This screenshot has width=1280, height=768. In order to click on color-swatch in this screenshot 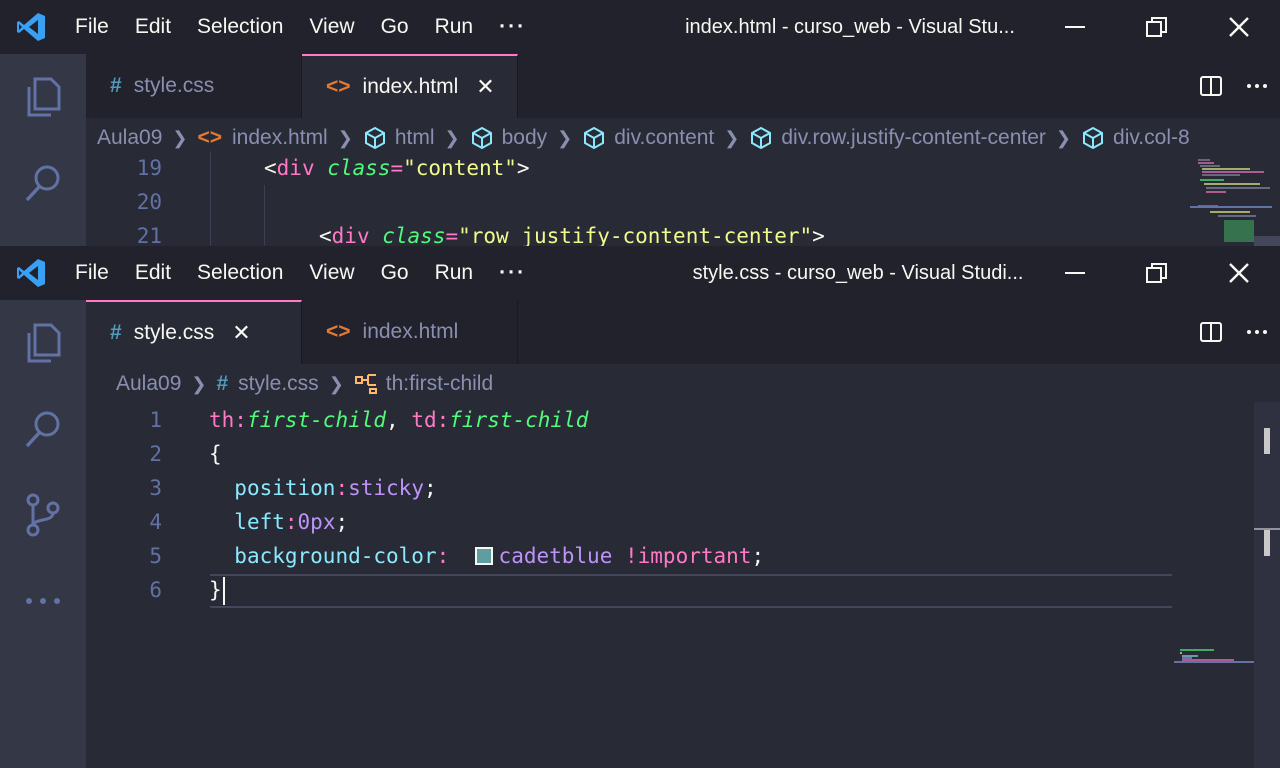, I will do `click(483, 556)`.